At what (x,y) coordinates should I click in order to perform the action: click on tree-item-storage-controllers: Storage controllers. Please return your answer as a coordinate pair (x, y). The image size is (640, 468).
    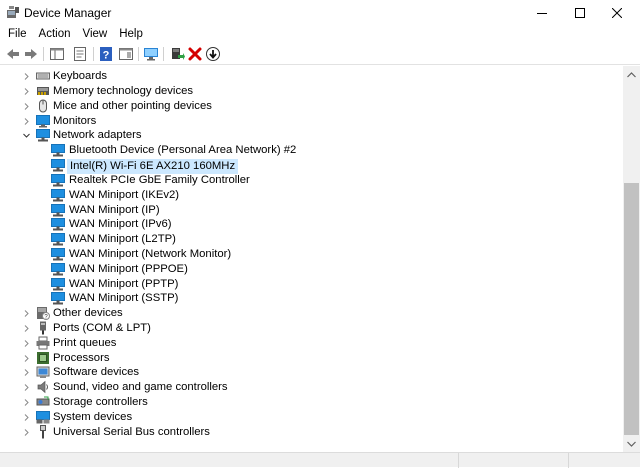
    Looking at the image, I should click on (311, 402).